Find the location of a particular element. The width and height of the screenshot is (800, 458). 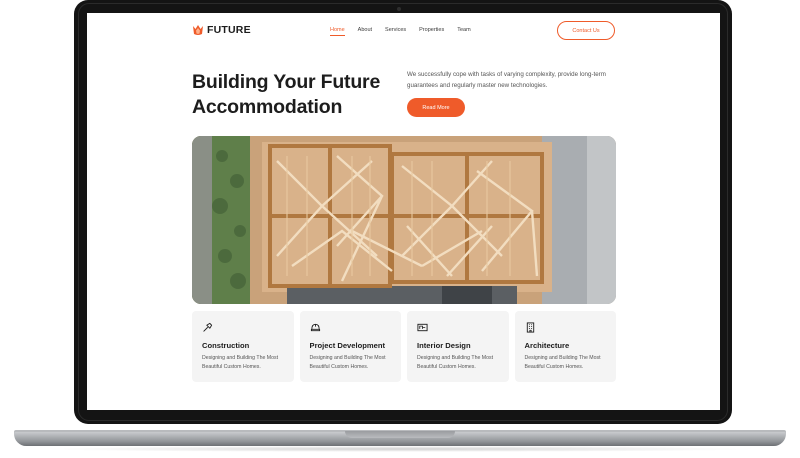

hard-hat-icon is located at coordinates (315, 327).